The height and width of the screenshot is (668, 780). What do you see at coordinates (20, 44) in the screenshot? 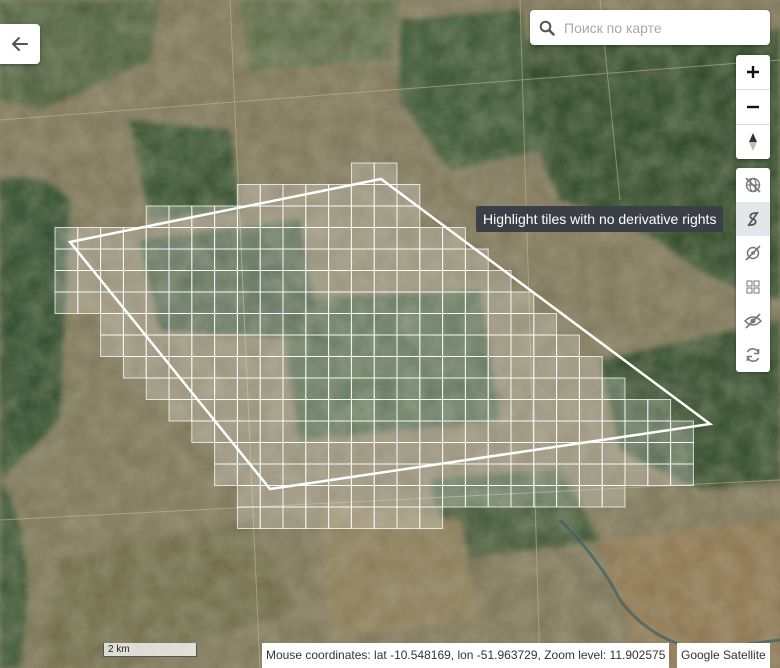
I see `back-button` at bounding box center [20, 44].